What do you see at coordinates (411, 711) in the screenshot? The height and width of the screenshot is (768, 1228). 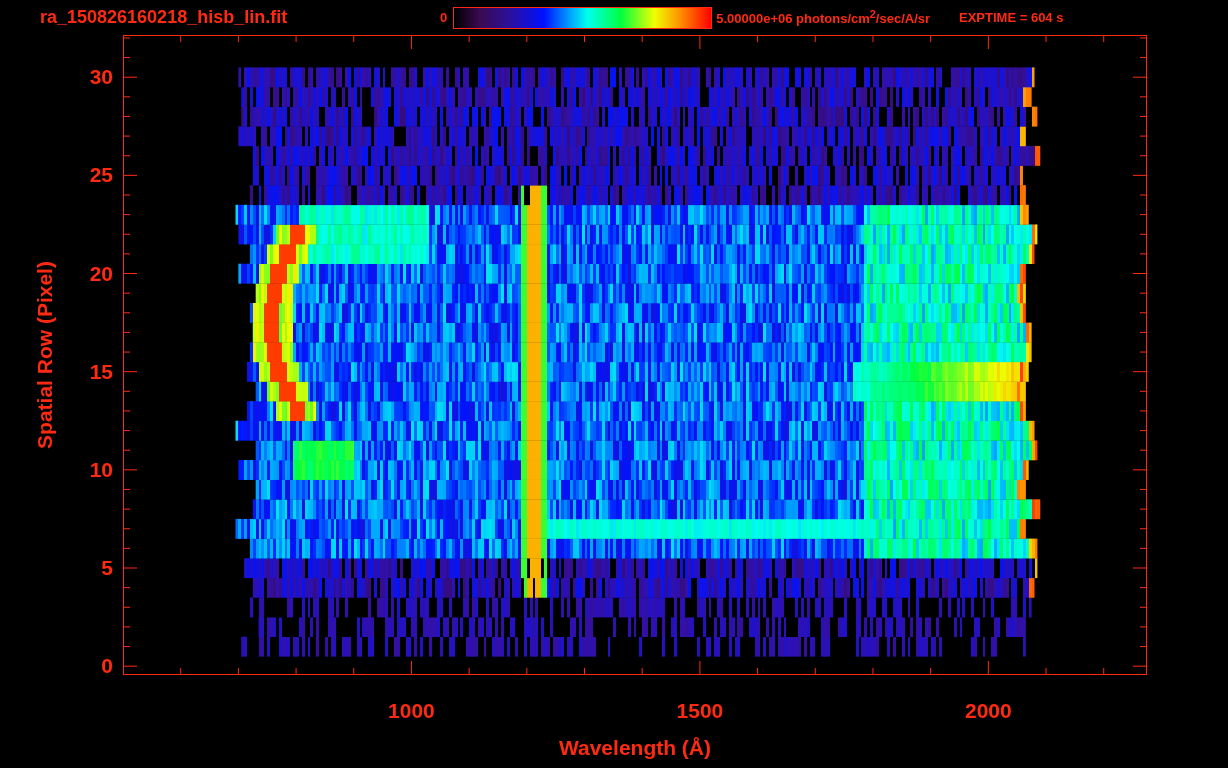 I see `x-tick-label: 1000` at bounding box center [411, 711].